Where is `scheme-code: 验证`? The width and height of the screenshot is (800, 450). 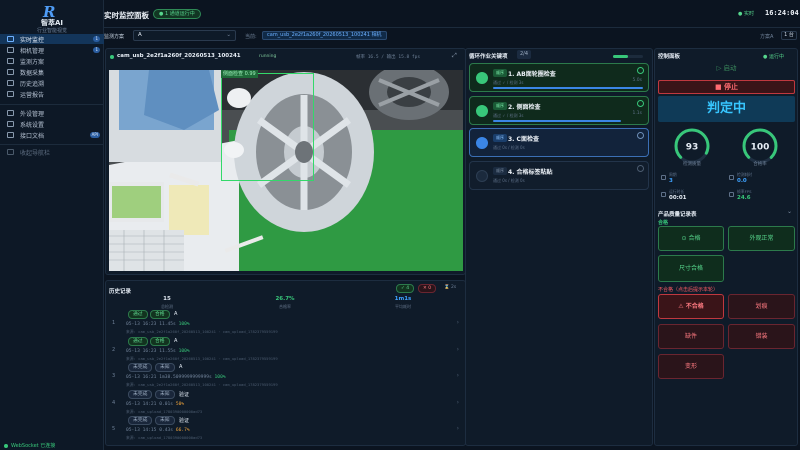 scheme-code: 验证 is located at coordinates (184, 394).